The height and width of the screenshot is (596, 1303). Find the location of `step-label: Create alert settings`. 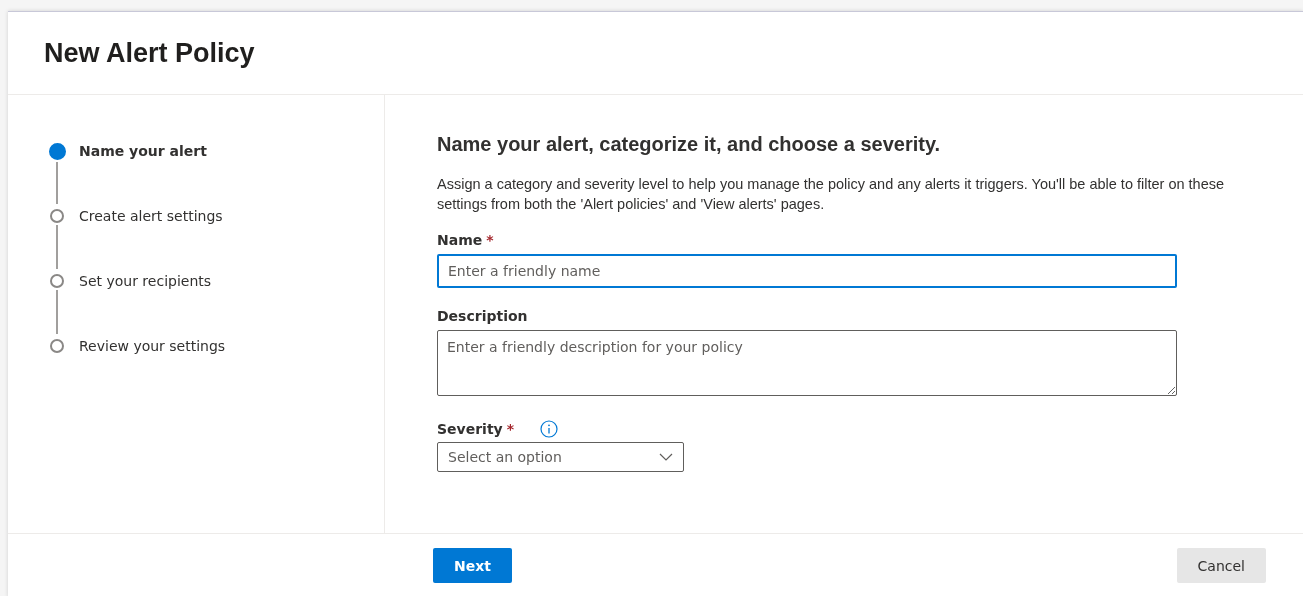

step-label: Create alert settings is located at coordinates (151, 238).